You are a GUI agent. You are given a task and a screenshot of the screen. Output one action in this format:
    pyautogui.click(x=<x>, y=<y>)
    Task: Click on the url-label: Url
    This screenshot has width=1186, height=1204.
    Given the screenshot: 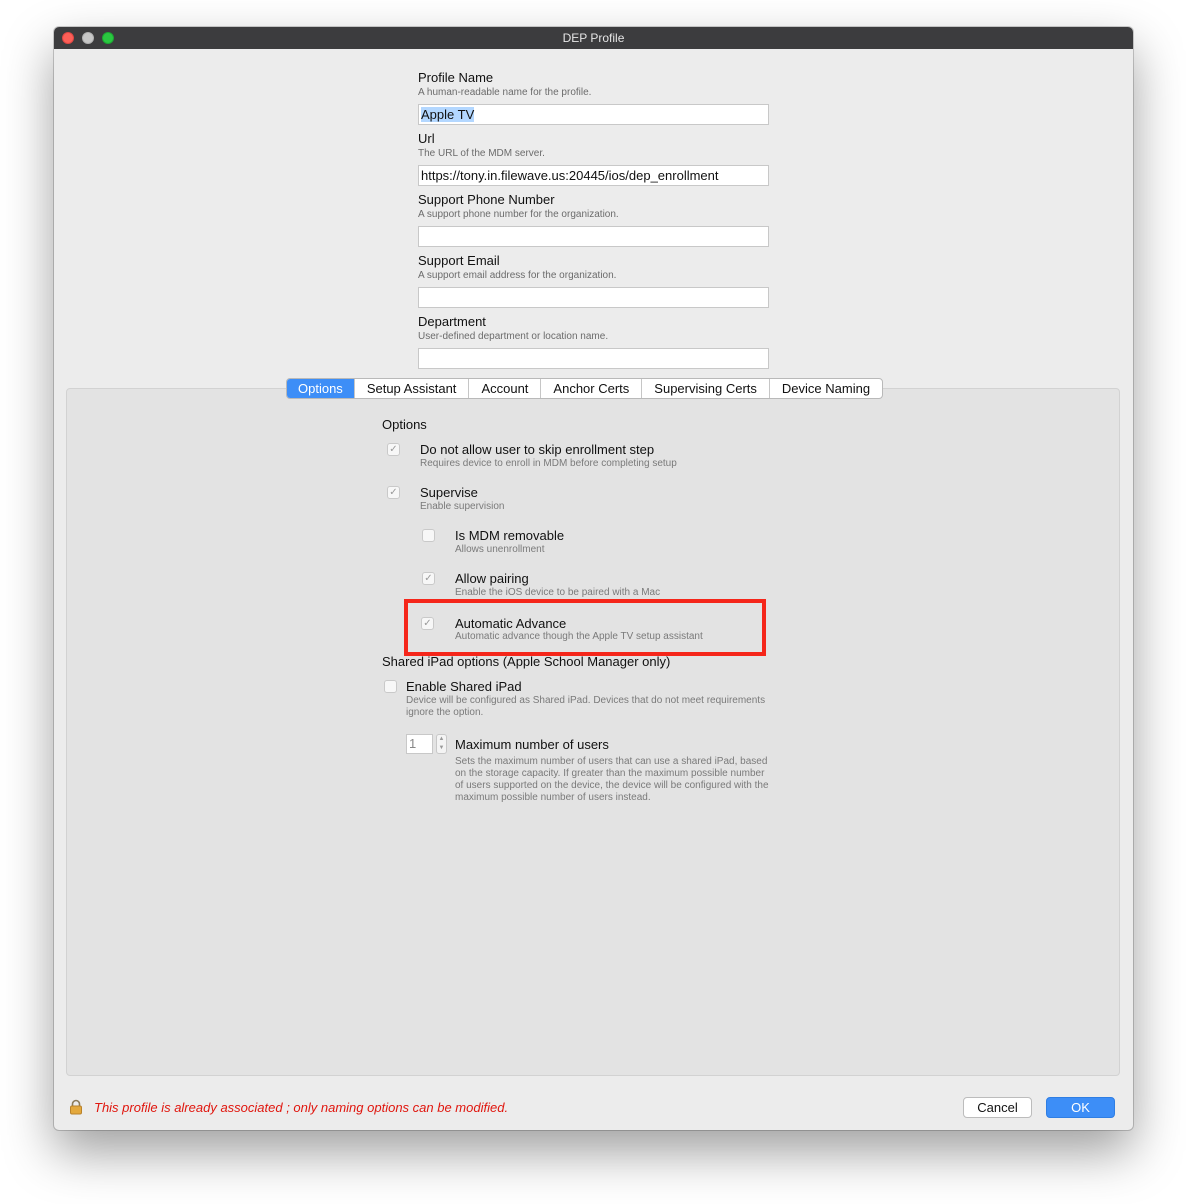 What is the action you would take?
    pyautogui.click(x=426, y=138)
    